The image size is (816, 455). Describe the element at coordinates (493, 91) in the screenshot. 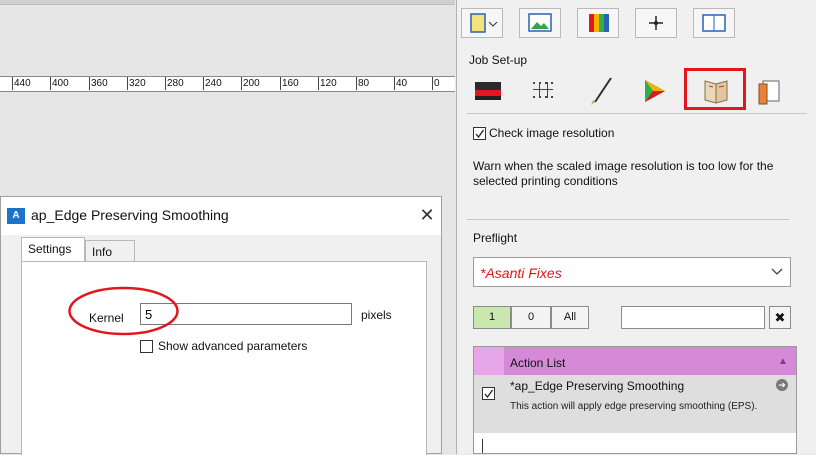

I see `printer-icon` at that location.